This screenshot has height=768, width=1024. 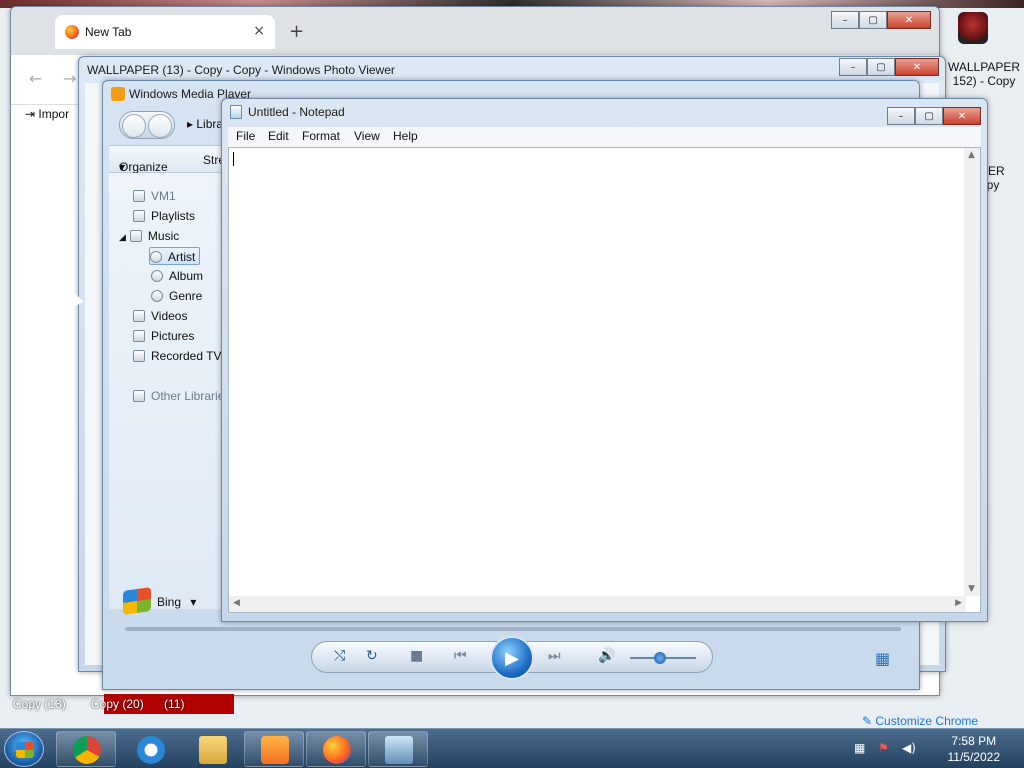 What do you see at coordinates (512, 658) in the screenshot?
I see `play-button: ▶` at bounding box center [512, 658].